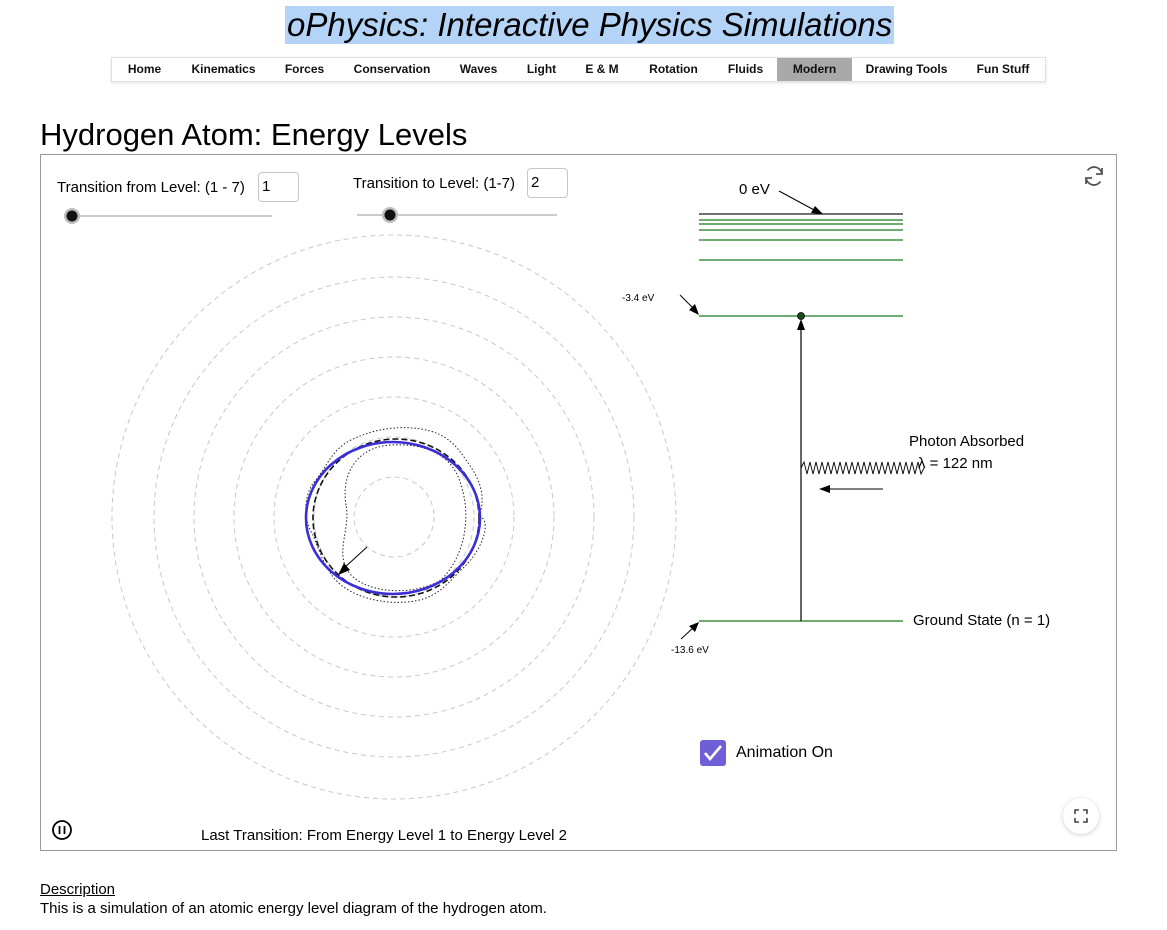 The height and width of the screenshot is (930, 1167). Describe the element at coordinates (78, 889) in the screenshot. I see `description-heading: Description` at that location.